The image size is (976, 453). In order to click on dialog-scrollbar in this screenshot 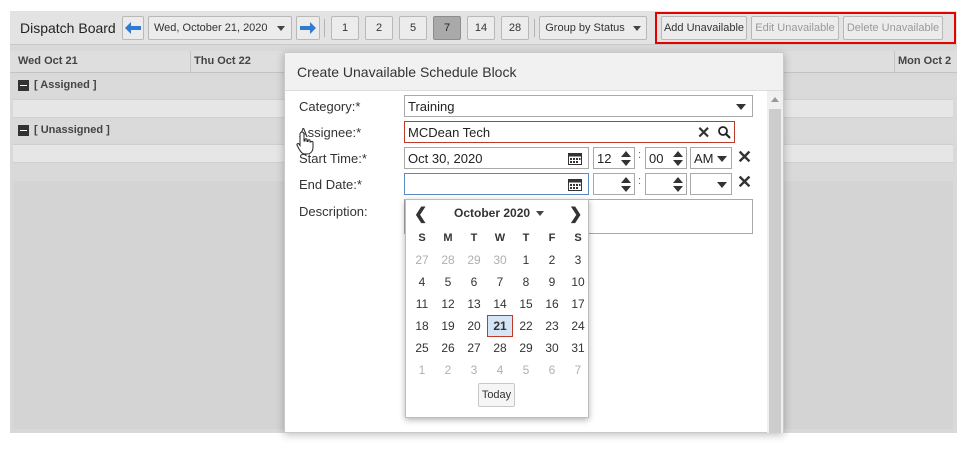, I will do `click(775, 262)`.